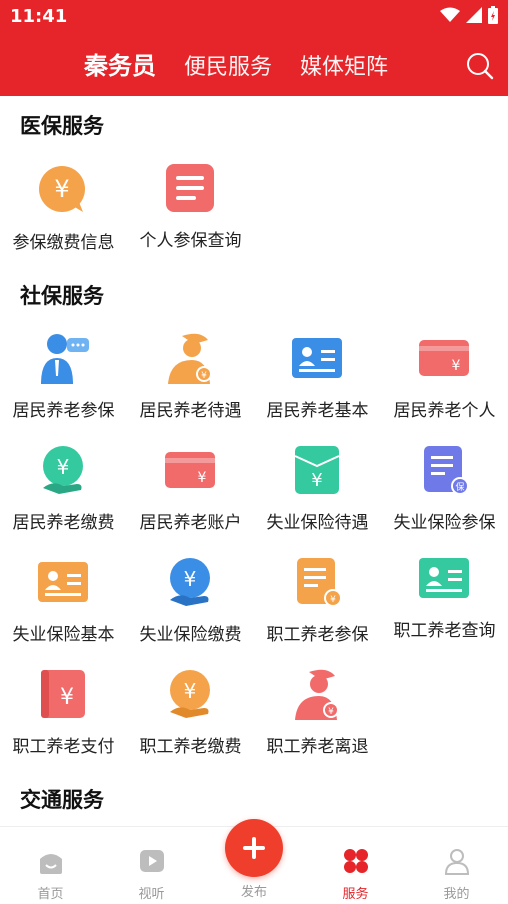  Describe the element at coordinates (63, 635) in the screenshot. I see `service-label: 失业保险基本` at that location.